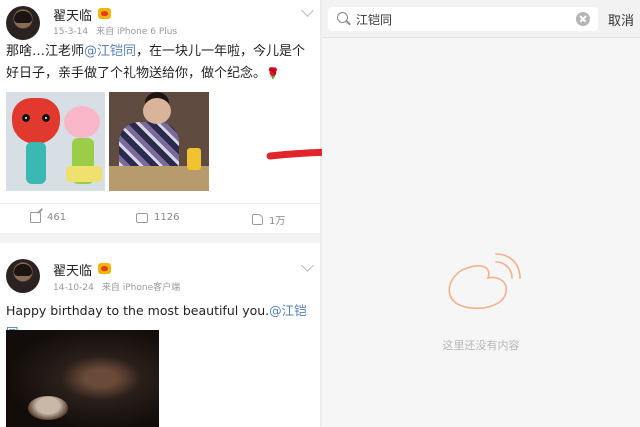 This screenshot has width=640, height=427. I want to click on like-icon, so click(257, 219).